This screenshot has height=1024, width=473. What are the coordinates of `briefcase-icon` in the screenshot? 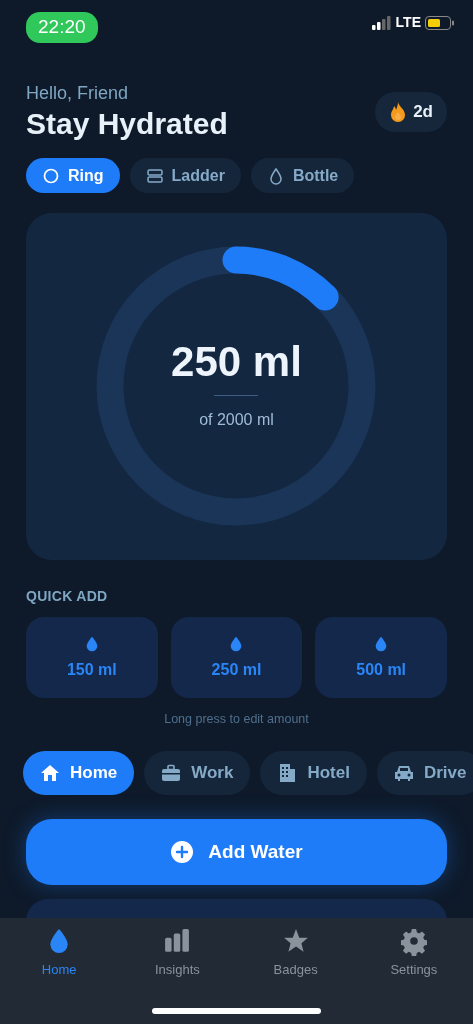 It's located at (171, 772).